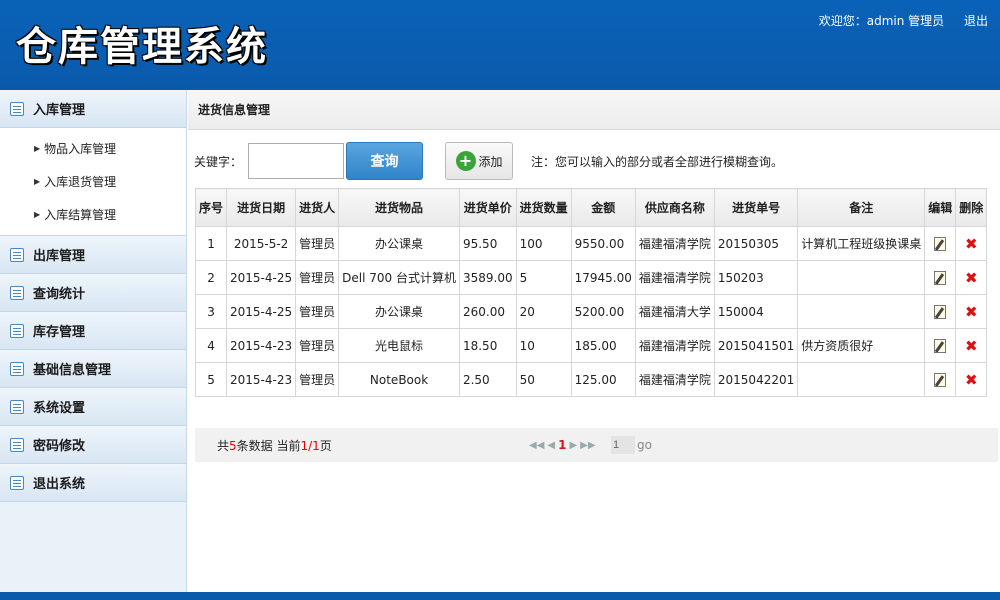 This screenshot has height=600, width=1000. What do you see at coordinates (881, 21) in the screenshot?
I see `welcome-text: 欢迎您：admin 管理员` at bounding box center [881, 21].